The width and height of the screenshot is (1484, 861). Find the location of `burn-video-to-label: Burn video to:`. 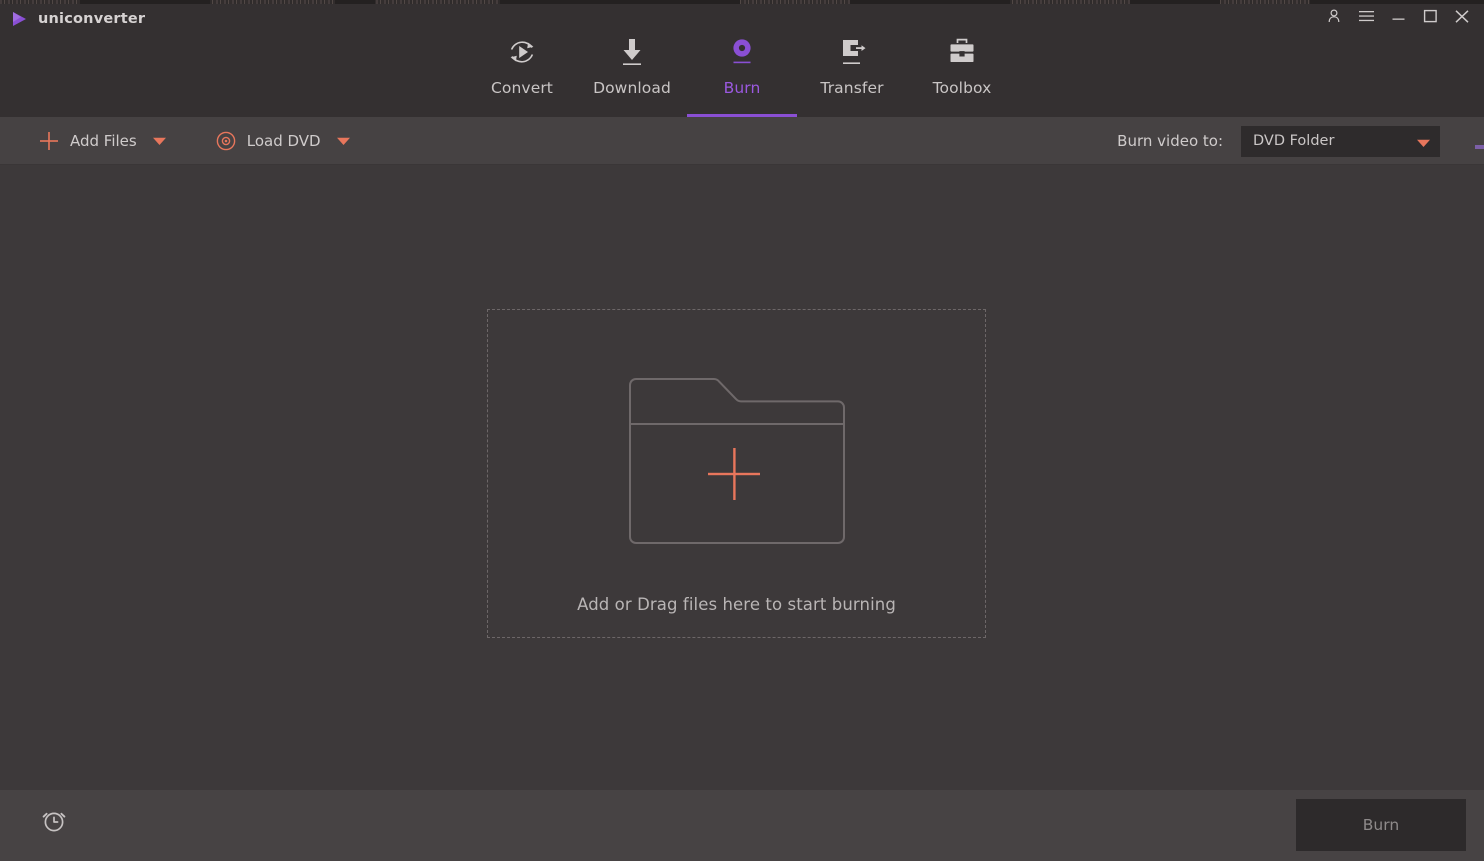

burn-video-to-label: Burn video to: is located at coordinates (1170, 141).